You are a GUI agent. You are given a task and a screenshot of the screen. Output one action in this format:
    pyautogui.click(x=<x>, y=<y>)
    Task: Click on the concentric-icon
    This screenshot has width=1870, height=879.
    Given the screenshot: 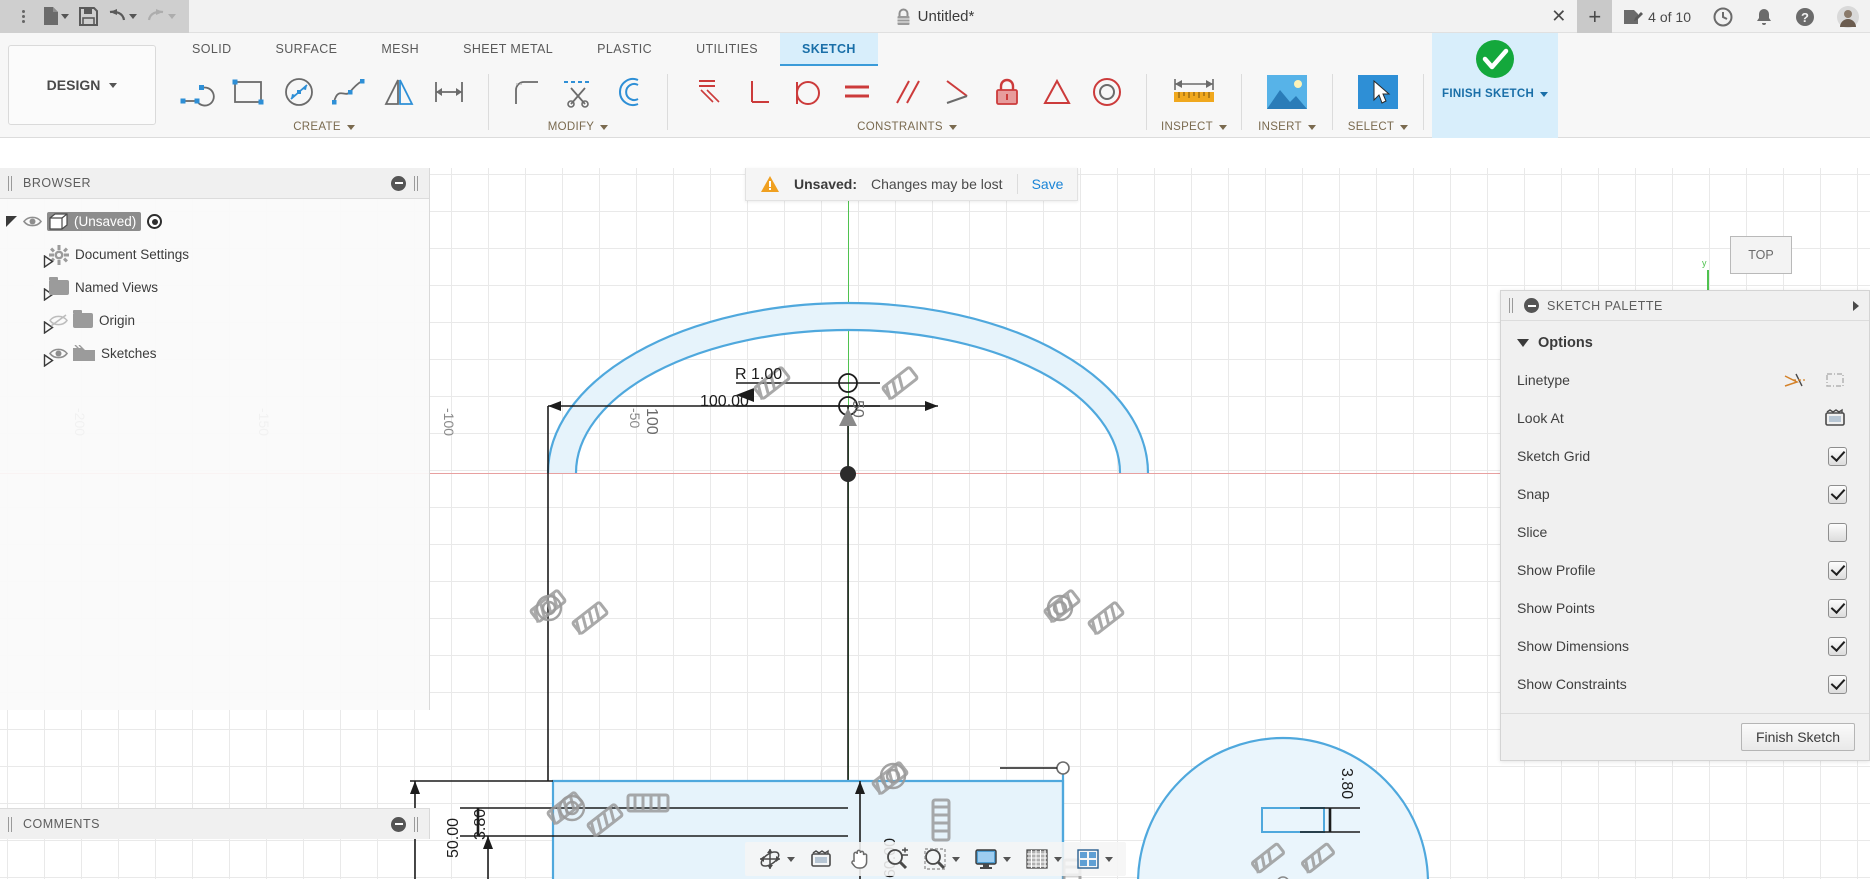 What is the action you would take?
    pyautogui.click(x=1107, y=92)
    